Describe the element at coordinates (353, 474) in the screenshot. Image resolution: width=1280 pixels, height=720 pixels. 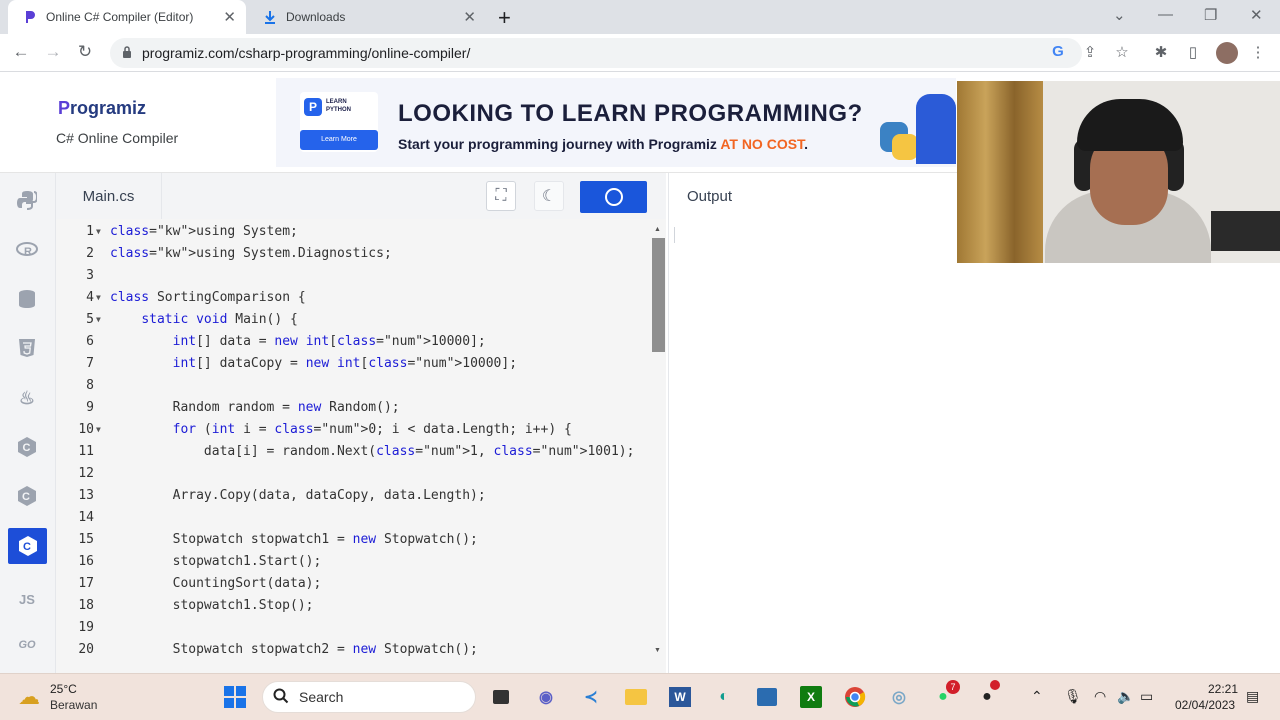
I see `code-line: 12` at that location.